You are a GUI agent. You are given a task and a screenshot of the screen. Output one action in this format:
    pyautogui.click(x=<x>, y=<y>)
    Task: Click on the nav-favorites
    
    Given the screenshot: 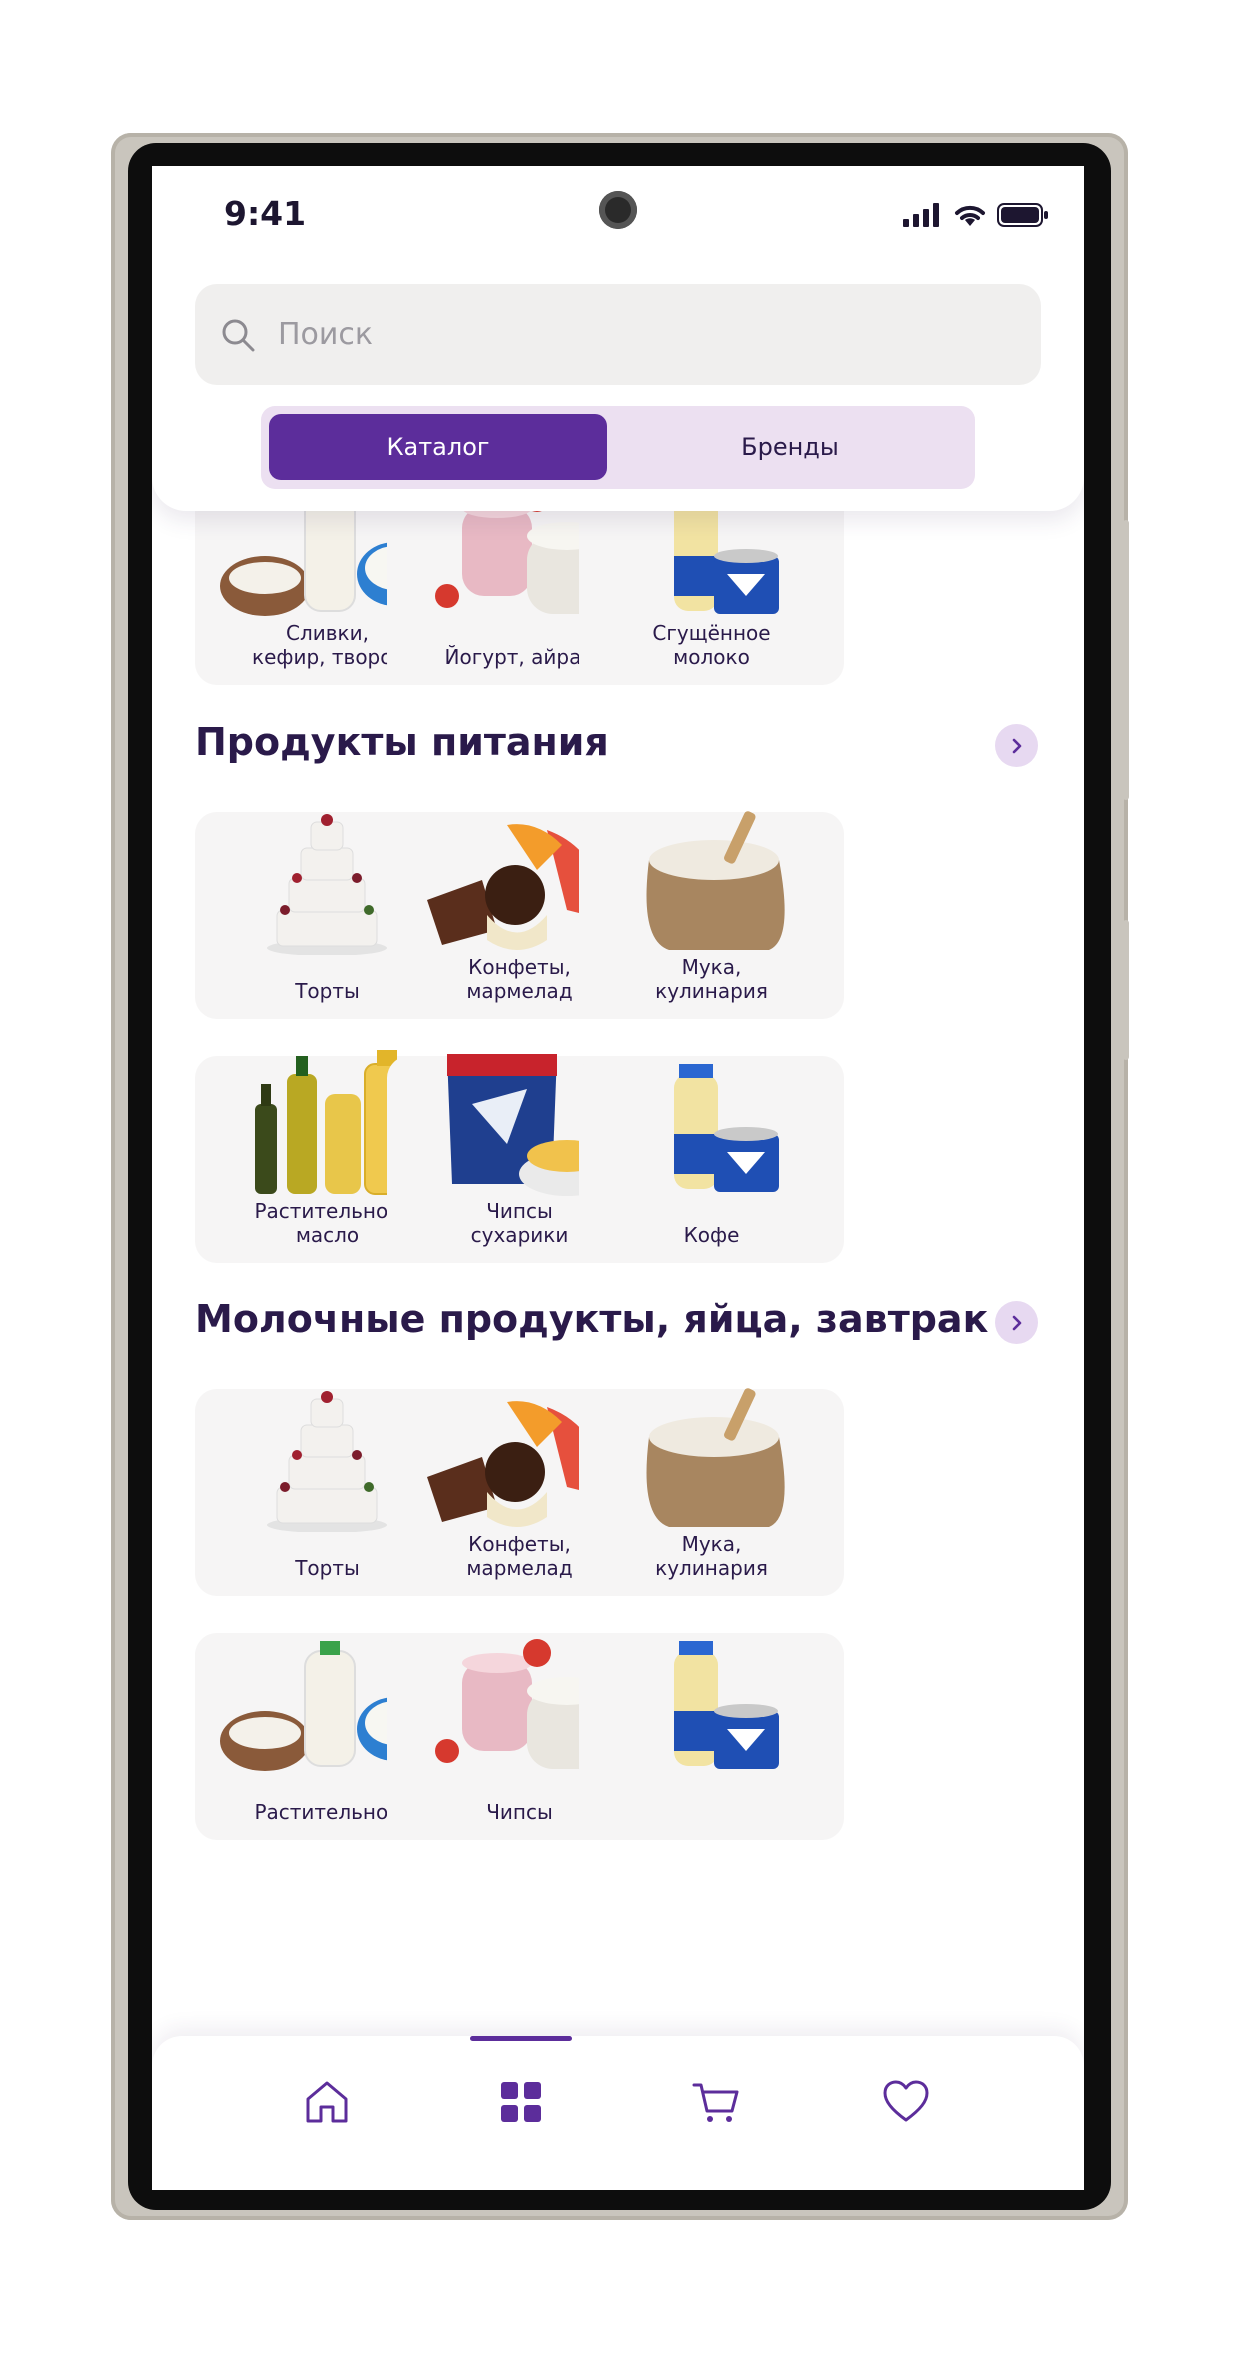 What is the action you would take?
    pyautogui.click(x=906, y=2102)
    